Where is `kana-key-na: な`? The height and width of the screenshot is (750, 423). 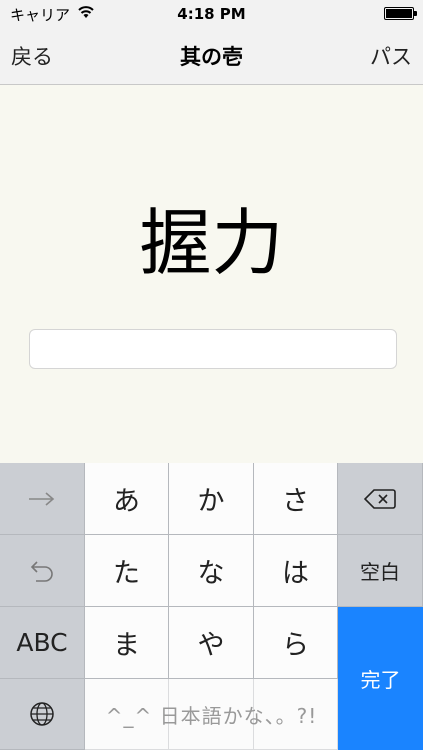
kana-key-na: な is located at coordinates (211, 571).